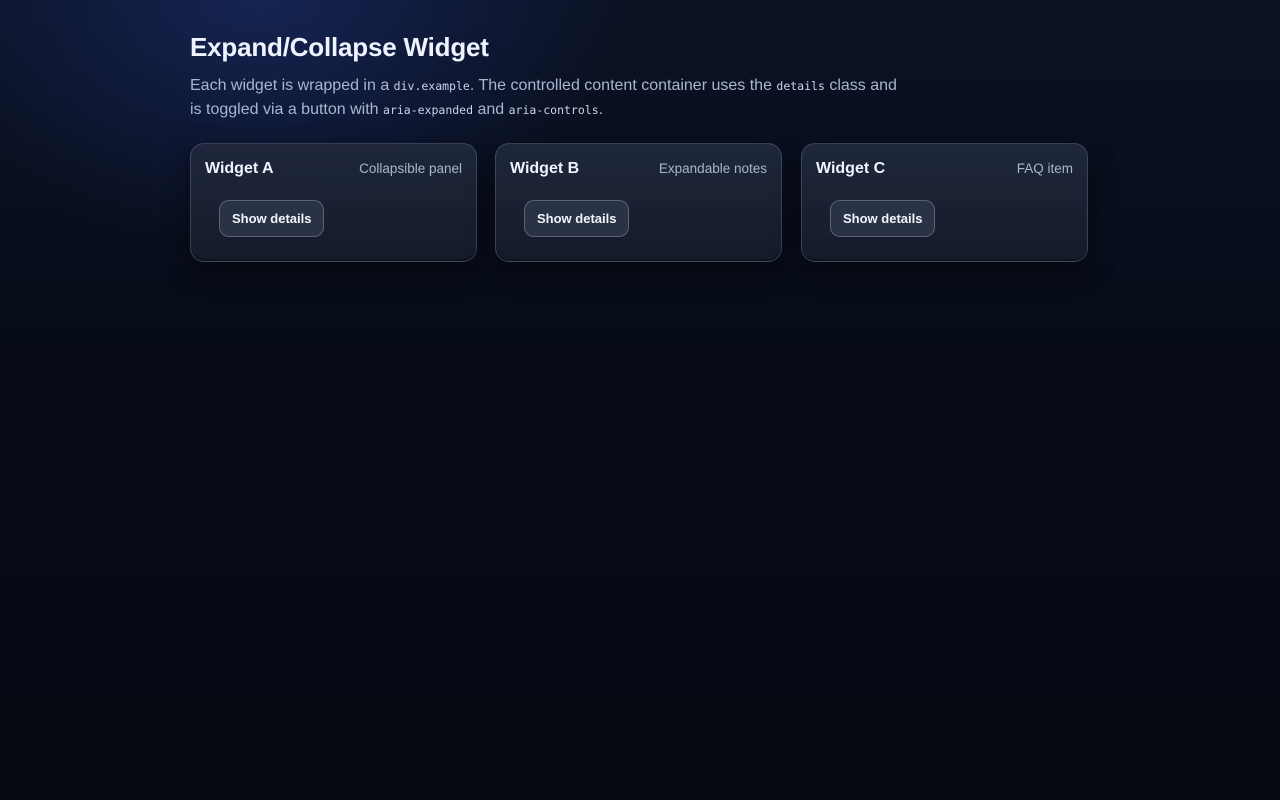 The width and height of the screenshot is (1280, 800). I want to click on intro-code-div-example: div.example, so click(431, 86).